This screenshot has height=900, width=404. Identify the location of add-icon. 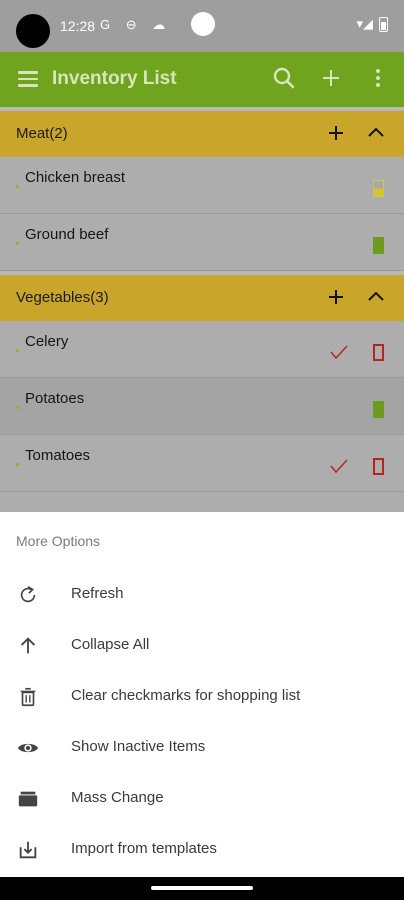
(331, 79).